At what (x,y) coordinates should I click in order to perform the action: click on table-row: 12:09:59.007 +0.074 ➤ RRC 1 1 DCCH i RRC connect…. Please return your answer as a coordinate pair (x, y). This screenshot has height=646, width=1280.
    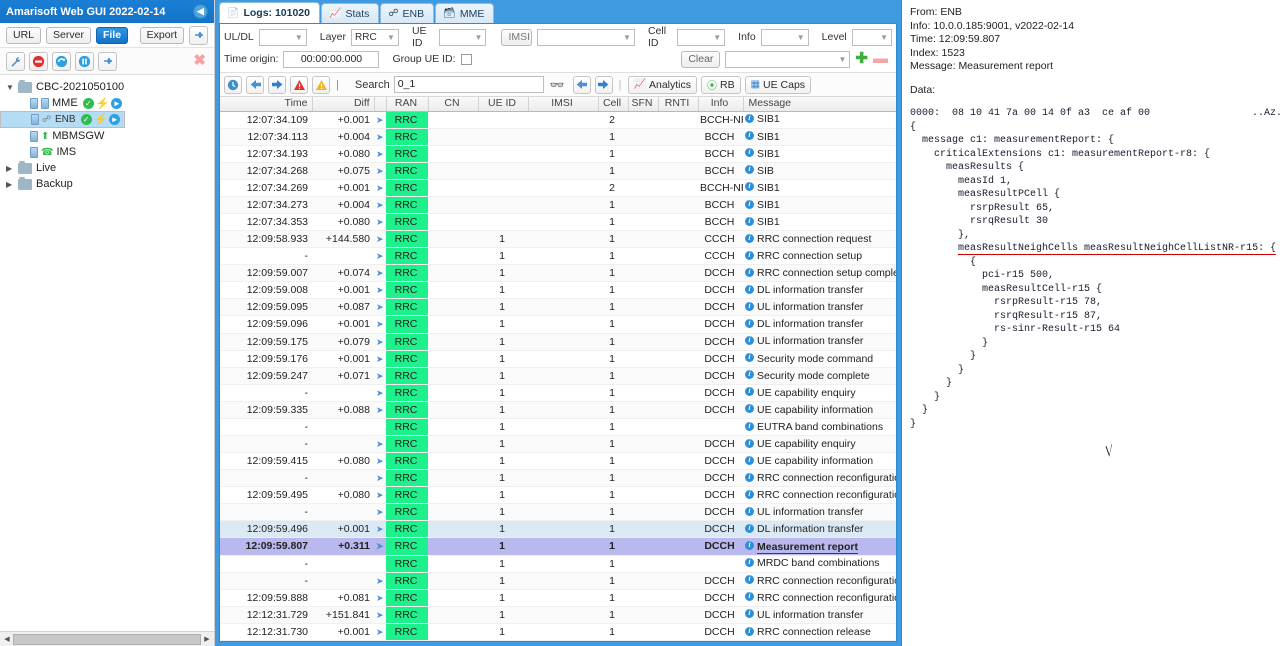
    Looking at the image, I should click on (558, 273).